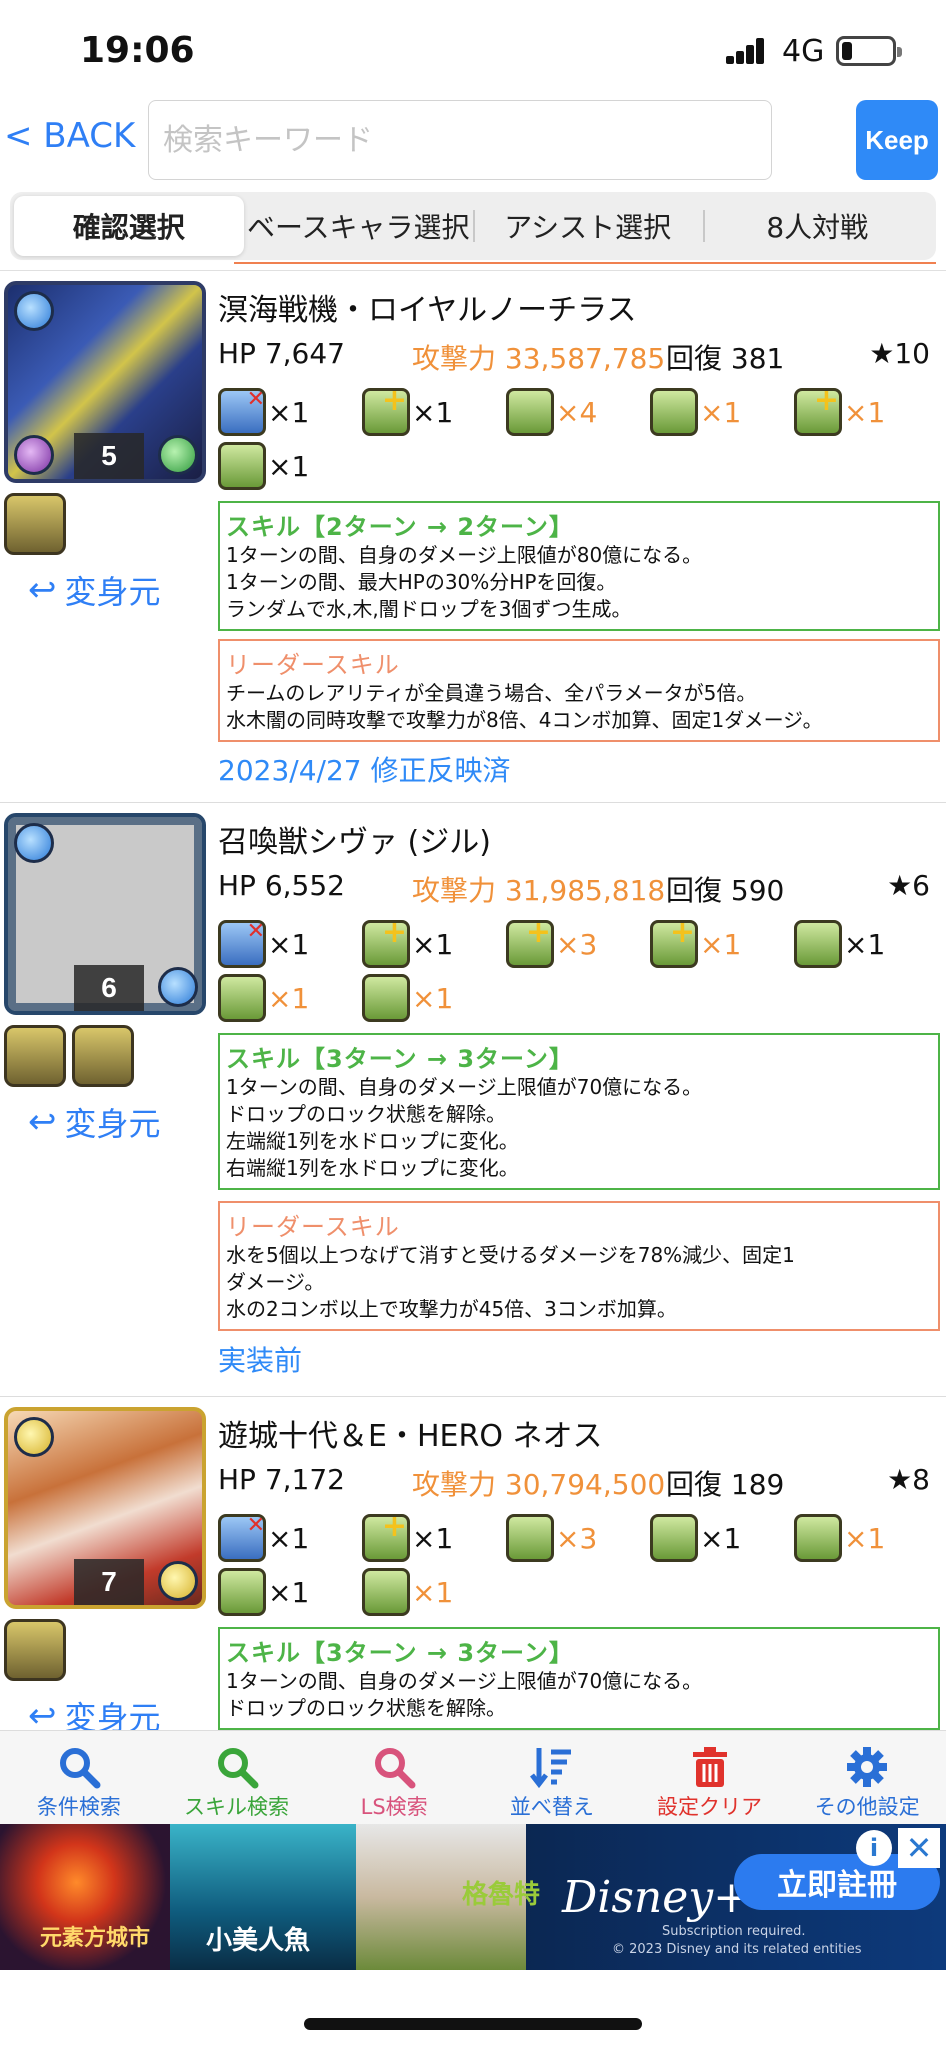 The height and width of the screenshot is (2048, 946). What do you see at coordinates (874, 1848) in the screenshot?
I see `ad-info-icon: i` at bounding box center [874, 1848].